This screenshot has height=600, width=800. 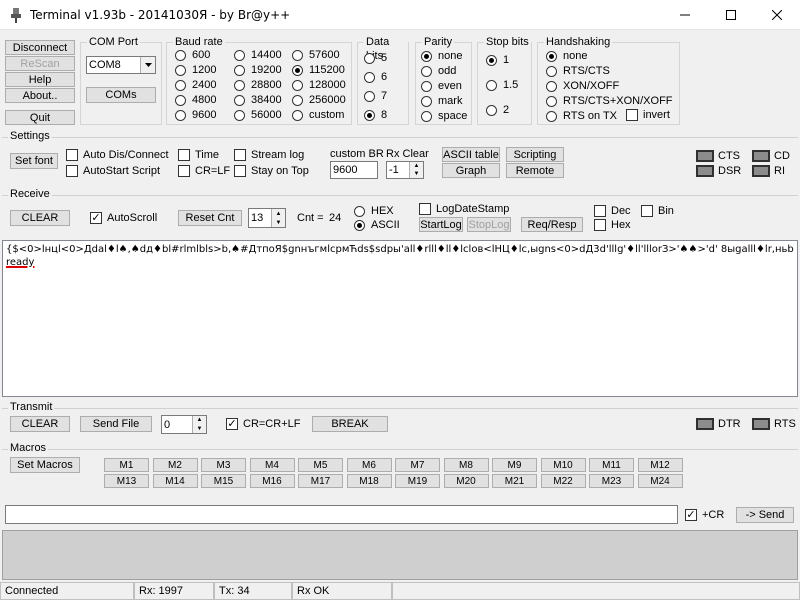 What do you see at coordinates (425, 209) in the screenshot?
I see `log-date-stamp-checkbox` at bounding box center [425, 209].